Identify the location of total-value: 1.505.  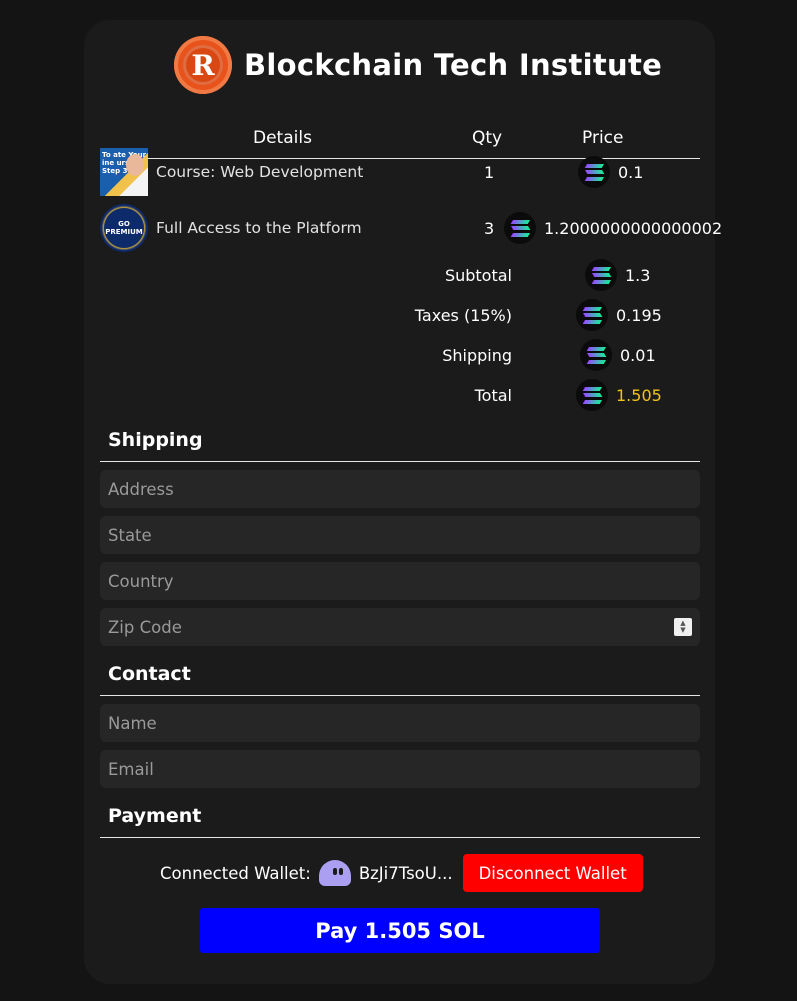
(639, 395).